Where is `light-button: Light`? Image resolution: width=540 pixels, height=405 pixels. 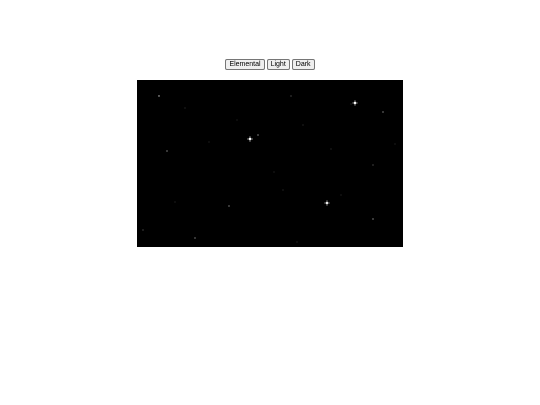 light-button: Light is located at coordinates (278, 64).